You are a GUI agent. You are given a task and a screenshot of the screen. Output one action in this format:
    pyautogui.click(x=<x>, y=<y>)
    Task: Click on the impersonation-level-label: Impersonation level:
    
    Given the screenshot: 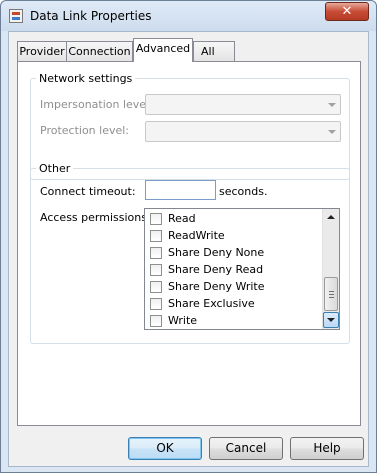 What is the action you would take?
    pyautogui.click(x=96, y=104)
    